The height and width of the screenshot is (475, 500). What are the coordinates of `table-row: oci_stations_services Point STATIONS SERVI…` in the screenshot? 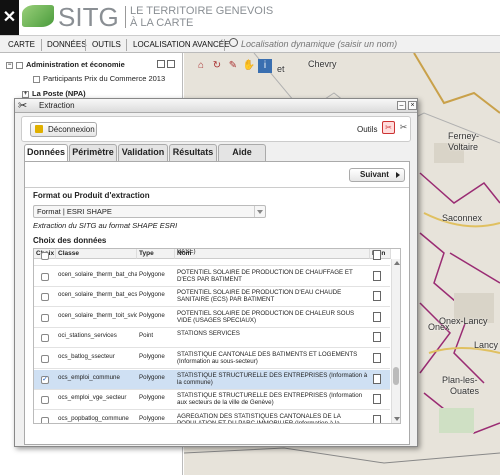 It's located at (212, 338).